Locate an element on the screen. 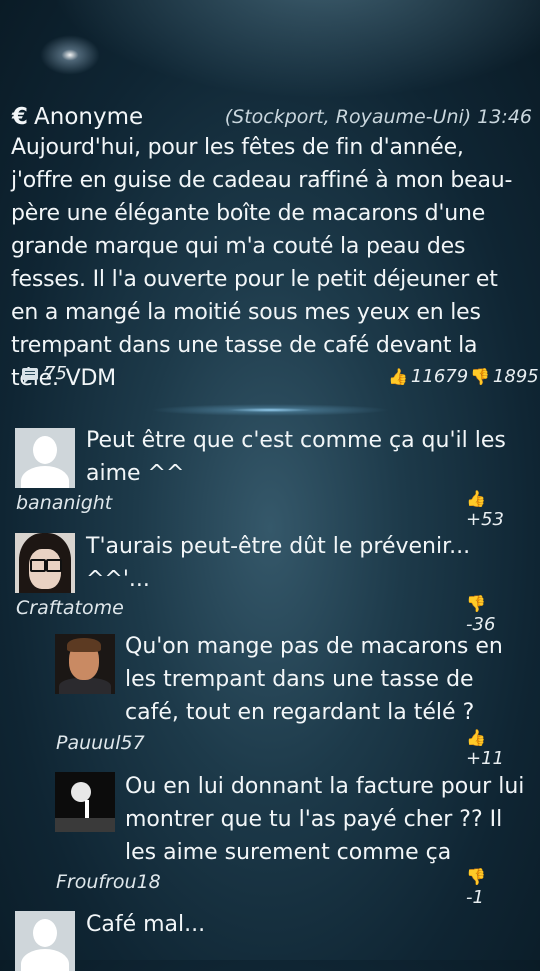  comment-score: 👍+53 is located at coordinates (485, 509).